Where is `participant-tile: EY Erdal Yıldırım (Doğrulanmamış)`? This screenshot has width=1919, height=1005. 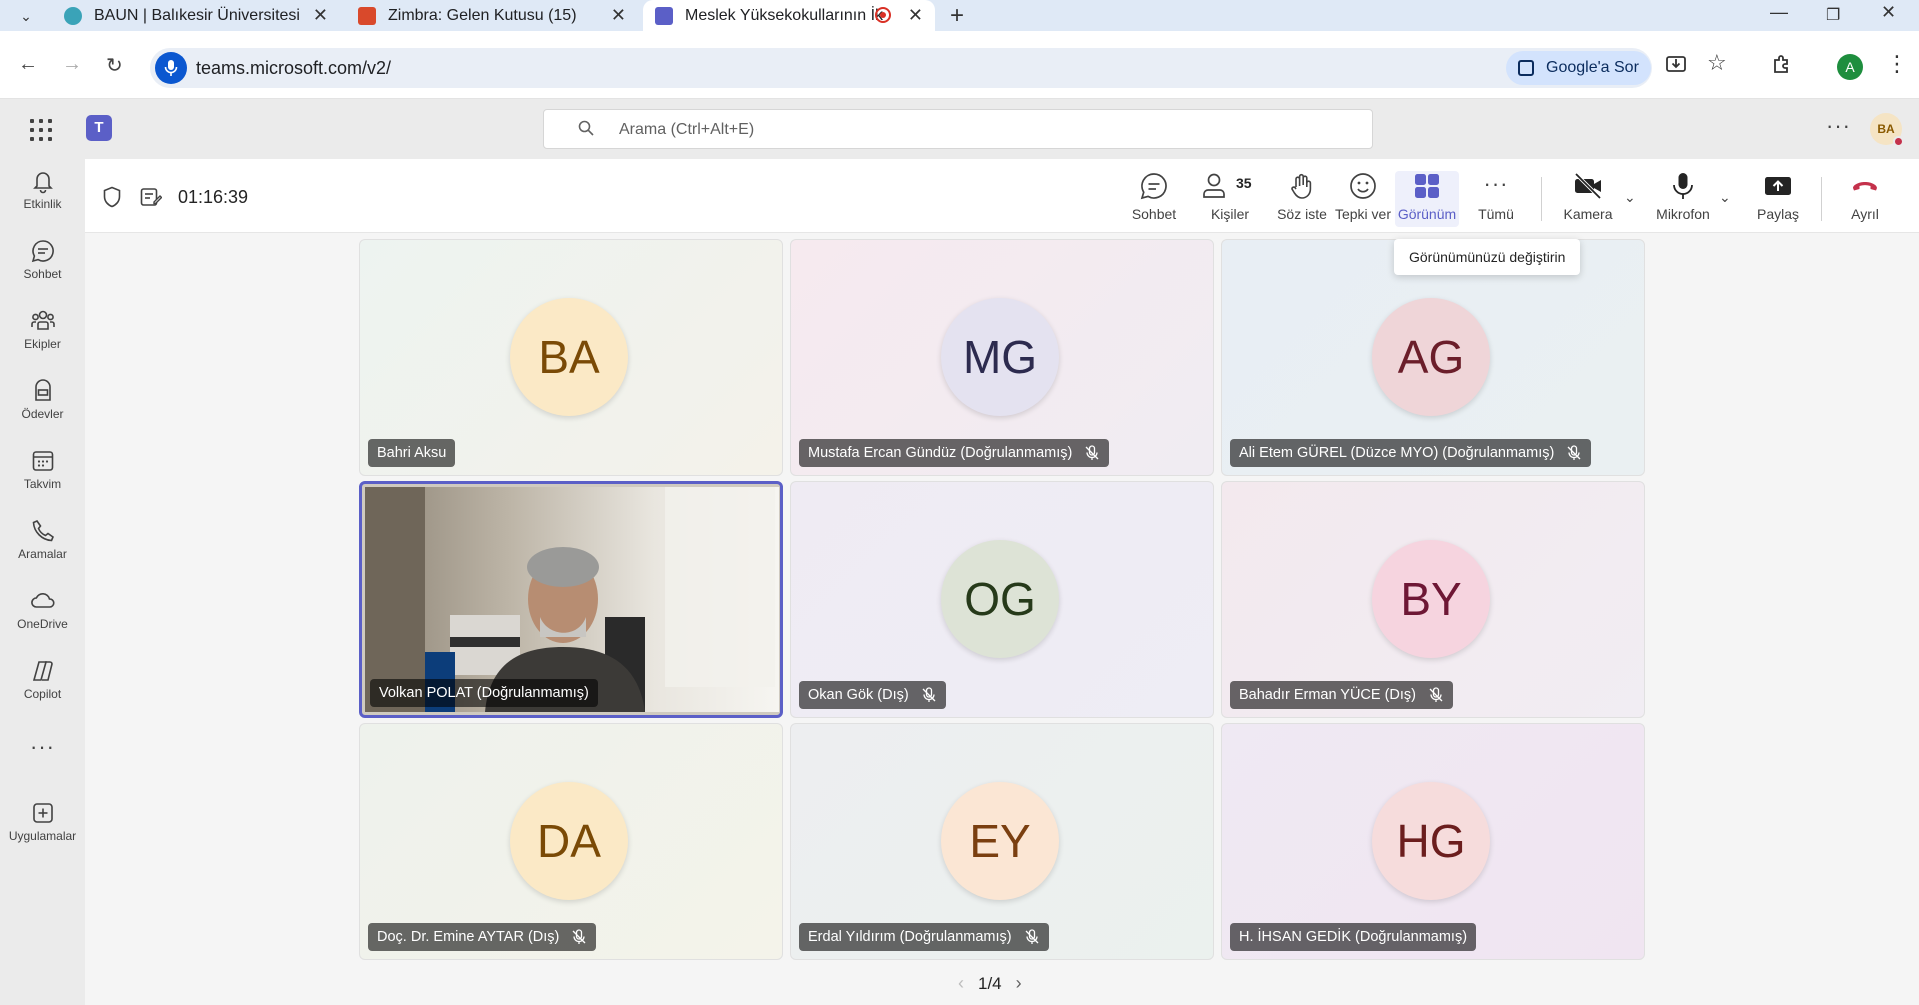 participant-tile: EY Erdal Yıldırım (Doğrulanmamış) is located at coordinates (1002, 841).